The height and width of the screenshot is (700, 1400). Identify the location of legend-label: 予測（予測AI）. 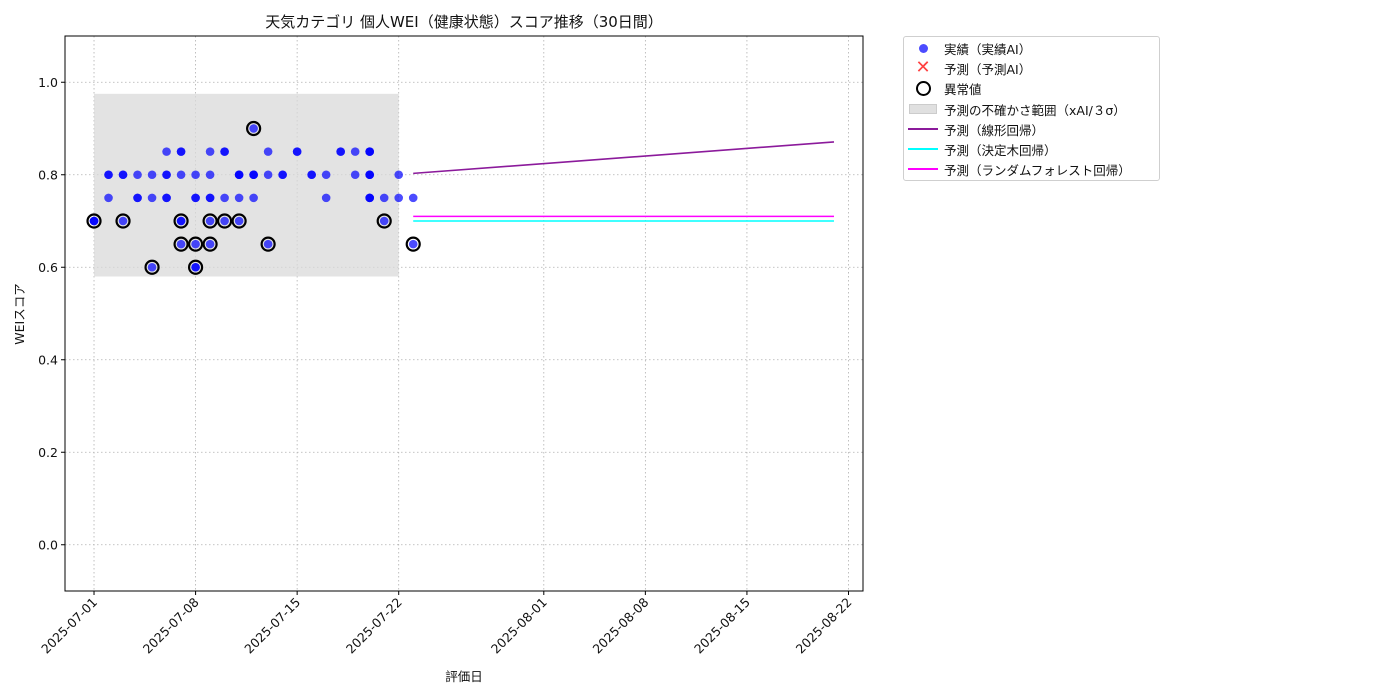
(988, 69).